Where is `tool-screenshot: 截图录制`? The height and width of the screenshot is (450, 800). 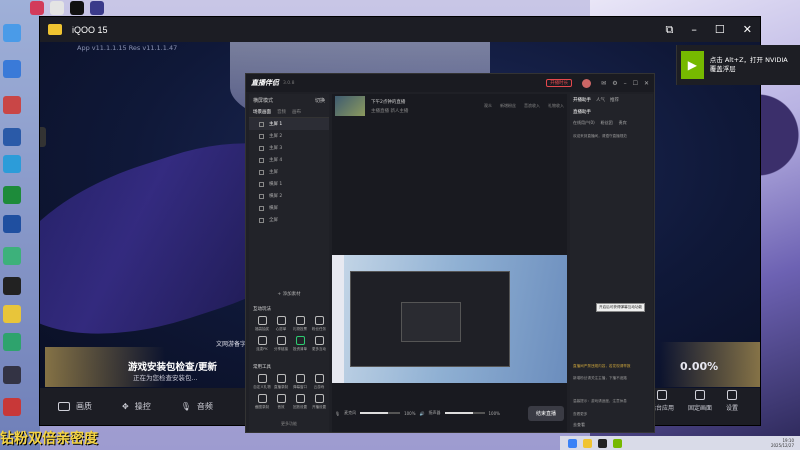 tool-screenshot: 截图录制 is located at coordinates (262, 402).